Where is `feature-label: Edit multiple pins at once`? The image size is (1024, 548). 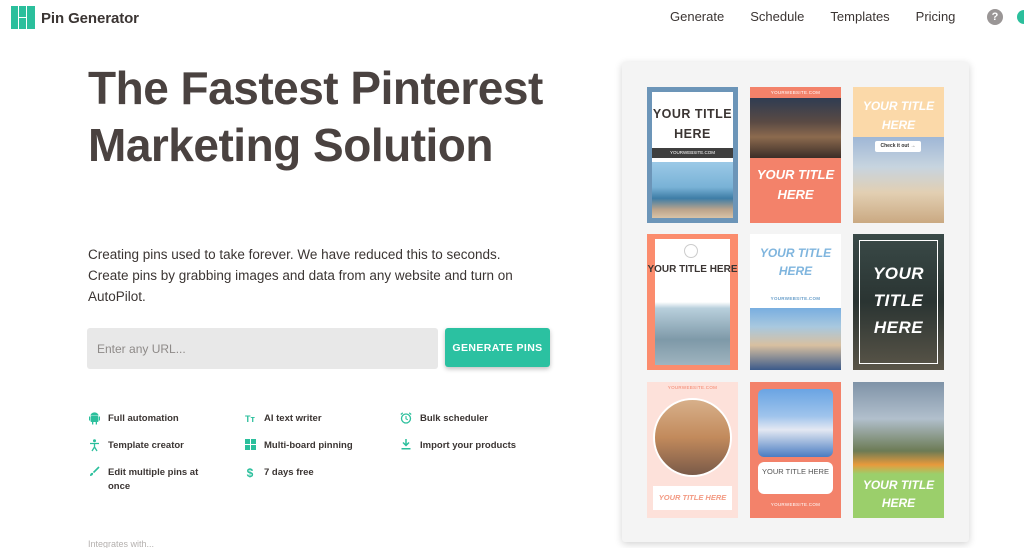 feature-label: Edit multiple pins at once is located at coordinates (153, 479).